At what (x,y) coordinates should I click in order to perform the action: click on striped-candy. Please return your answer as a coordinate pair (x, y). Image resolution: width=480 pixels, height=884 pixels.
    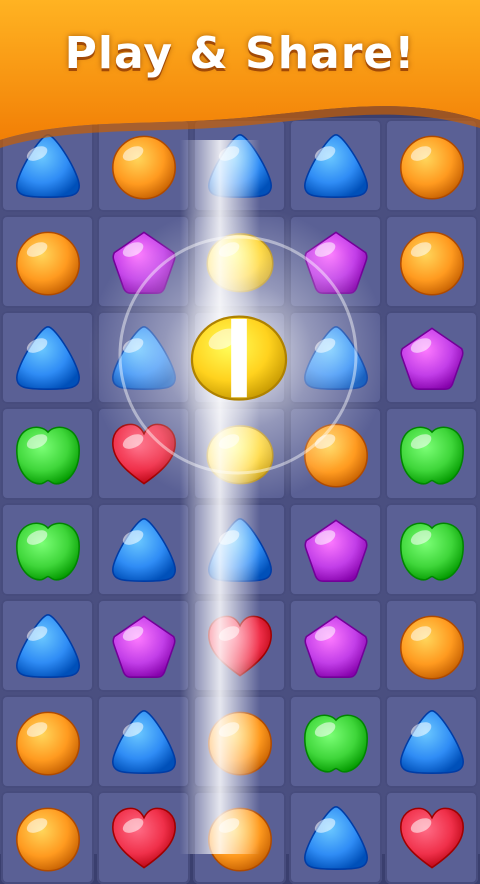
    Looking at the image, I should click on (239, 359).